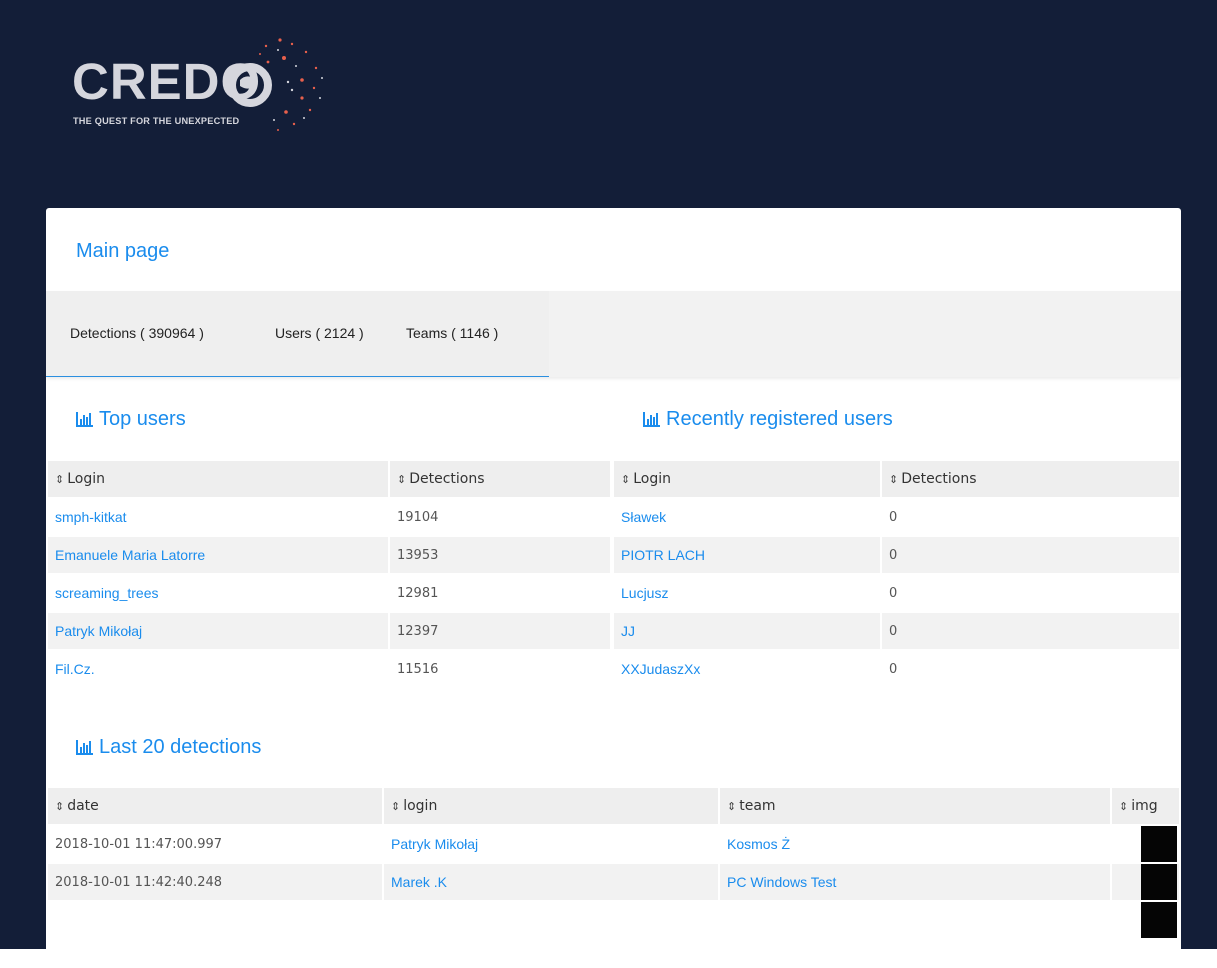  What do you see at coordinates (781, 882) in the screenshot?
I see `team-link: PC Windows Test` at bounding box center [781, 882].